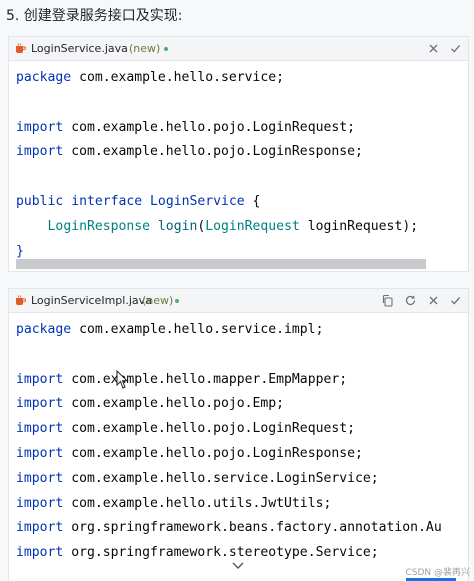  Describe the element at coordinates (197, 503) in the screenshot. I see `code-token: com.example.hello.utils.JwtUtils;` at that location.